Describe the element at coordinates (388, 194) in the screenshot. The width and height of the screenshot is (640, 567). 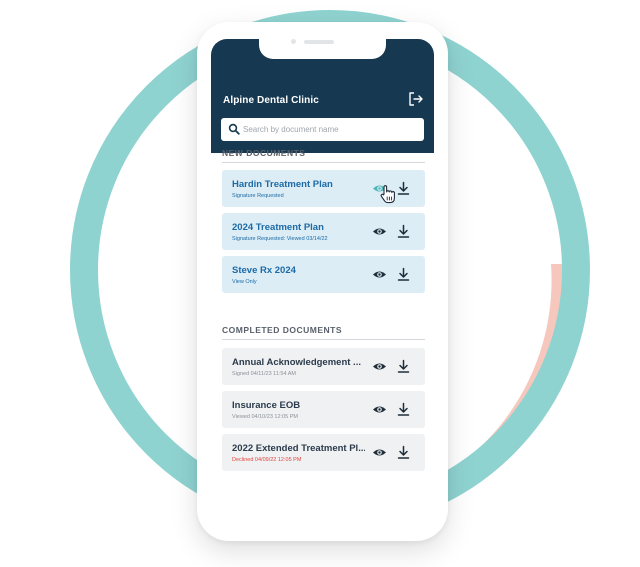
I see `hand-pointer-cursor` at that location.